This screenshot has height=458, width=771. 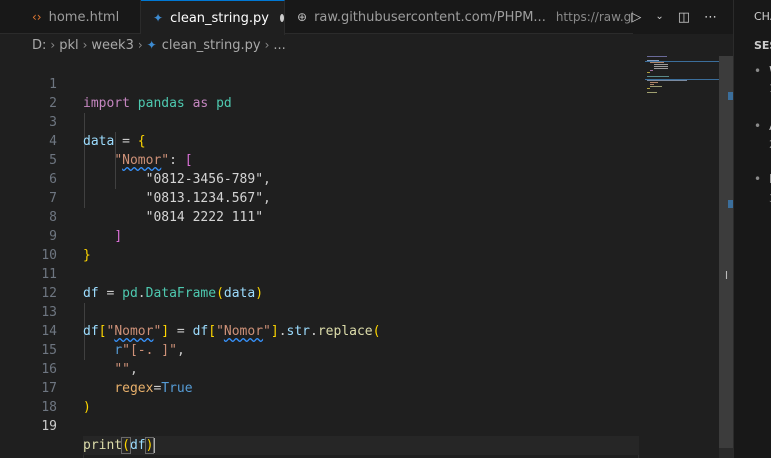 I want to click on code-line: 17 ), so click(x=320, y=387).